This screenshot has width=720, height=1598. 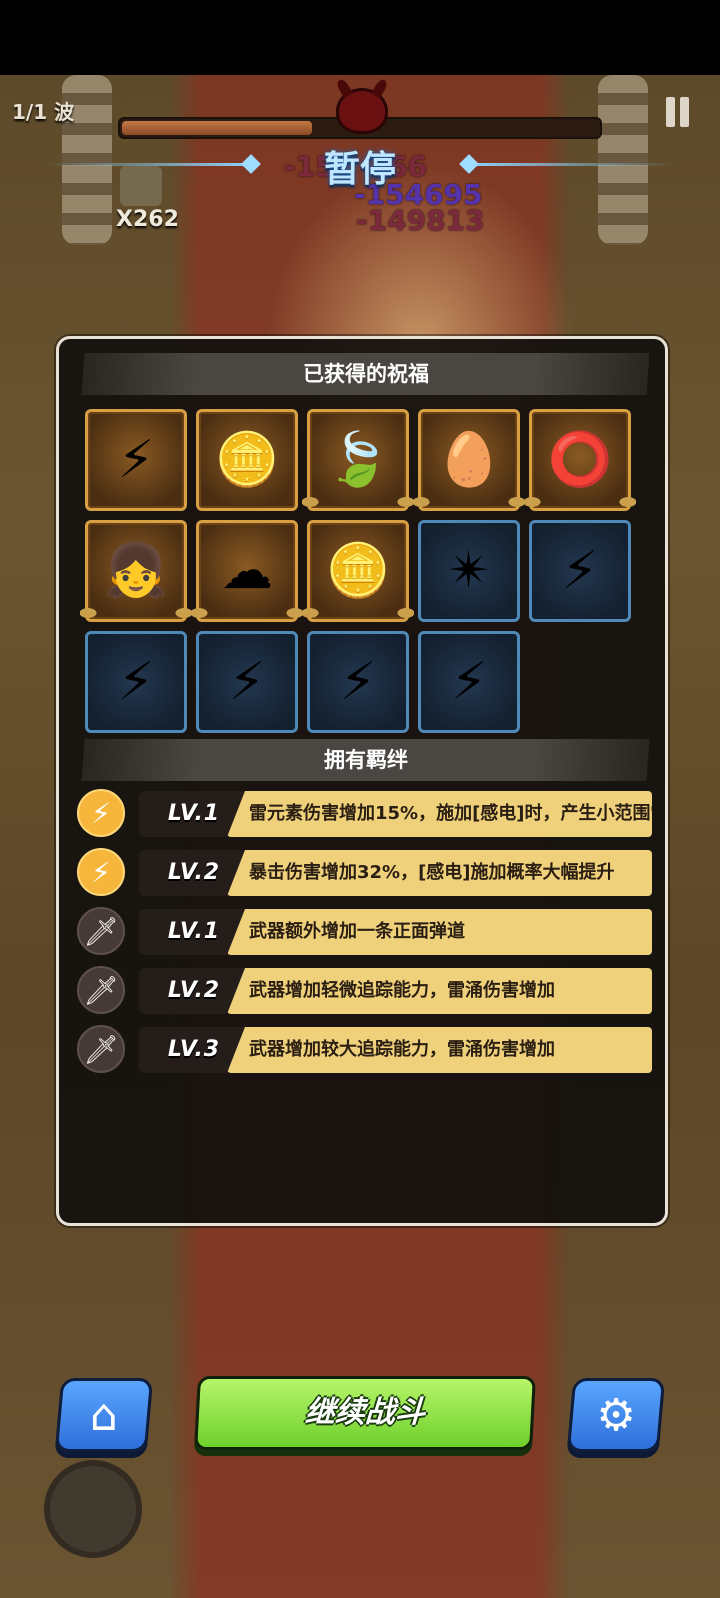 What do you see at coordinates (217, 128) in the screenshot?
I see `boss-health-fill` at bounding box center [217, 128].